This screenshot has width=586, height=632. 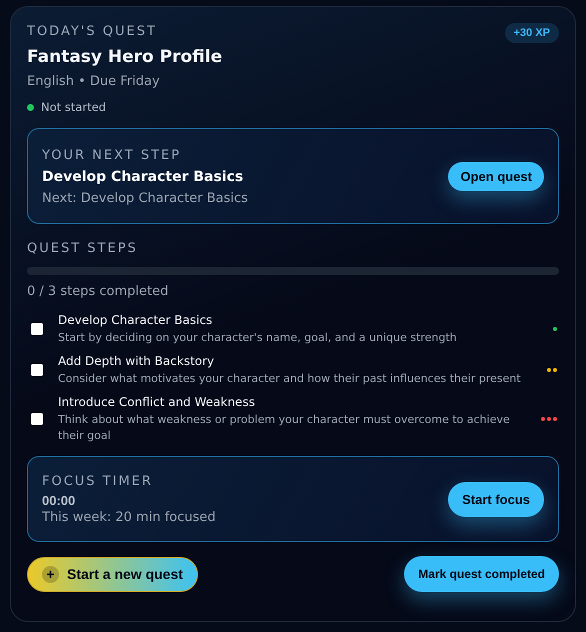 What do you see at coordinates (59, 500) in the screenshot?
I see `timer-display: 00:00` at bounding box center [59, 500].